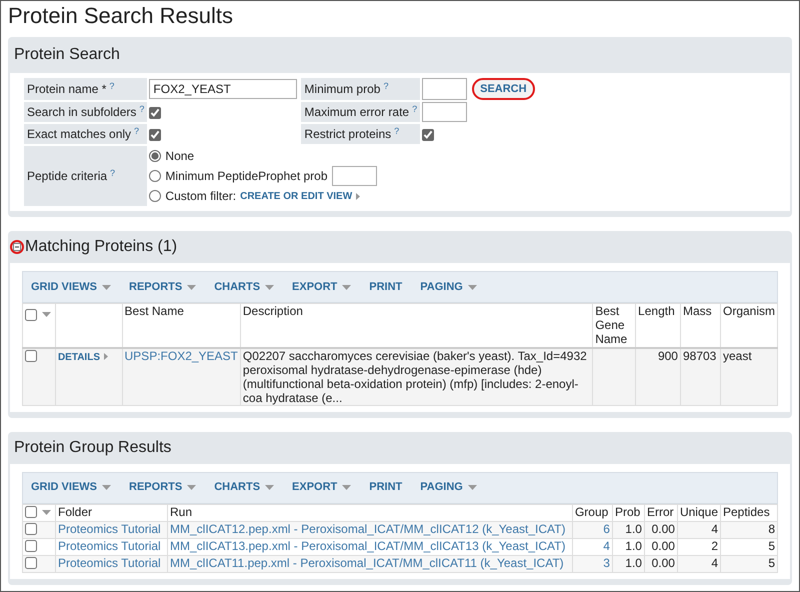  Describe the element at coordinates (606, 545) in the screenshot. I see `group-link: 4` at that location.